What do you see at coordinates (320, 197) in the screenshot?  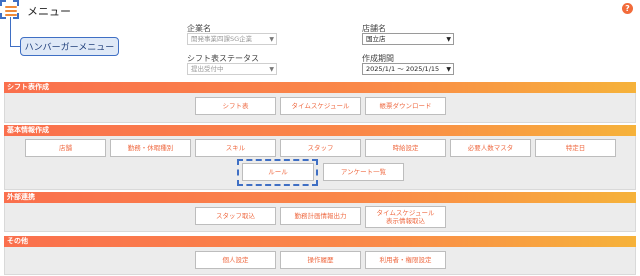 I see `section-title: 外部連携` at bounding box center [320, 197].